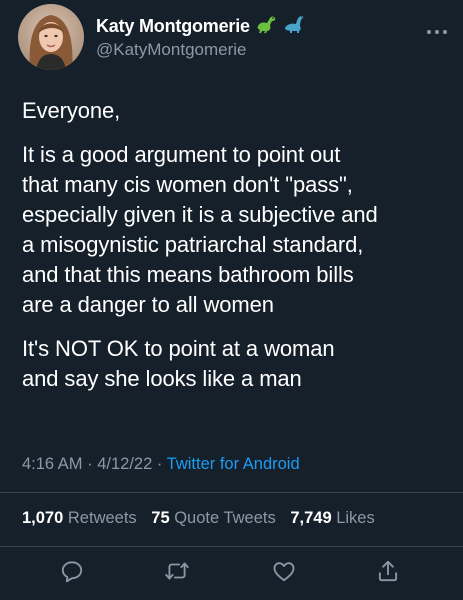 The width and height of the screenshot is (463, 600). What do you see at coordinates (231, 572) in the screenshot?
I see `action-bar` at bounding box center [231, 572].